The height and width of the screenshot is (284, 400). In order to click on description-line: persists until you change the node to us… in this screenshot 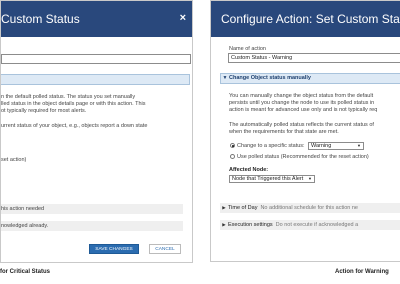, I will do `click(302, 103)`.